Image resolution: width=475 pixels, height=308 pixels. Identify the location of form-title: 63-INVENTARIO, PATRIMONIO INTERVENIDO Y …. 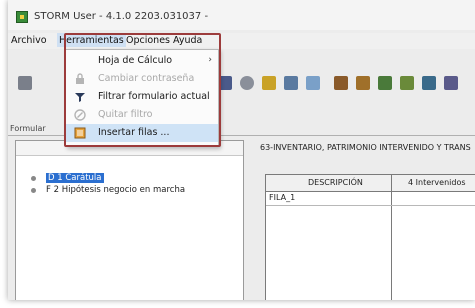
(365, 147).